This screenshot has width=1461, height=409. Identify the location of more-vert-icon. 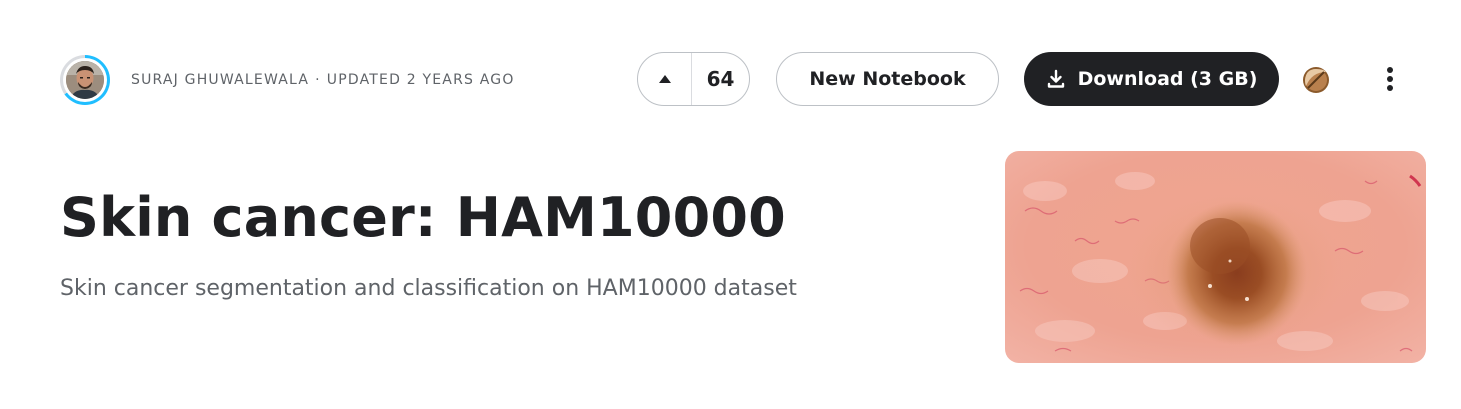
(1390, 79).